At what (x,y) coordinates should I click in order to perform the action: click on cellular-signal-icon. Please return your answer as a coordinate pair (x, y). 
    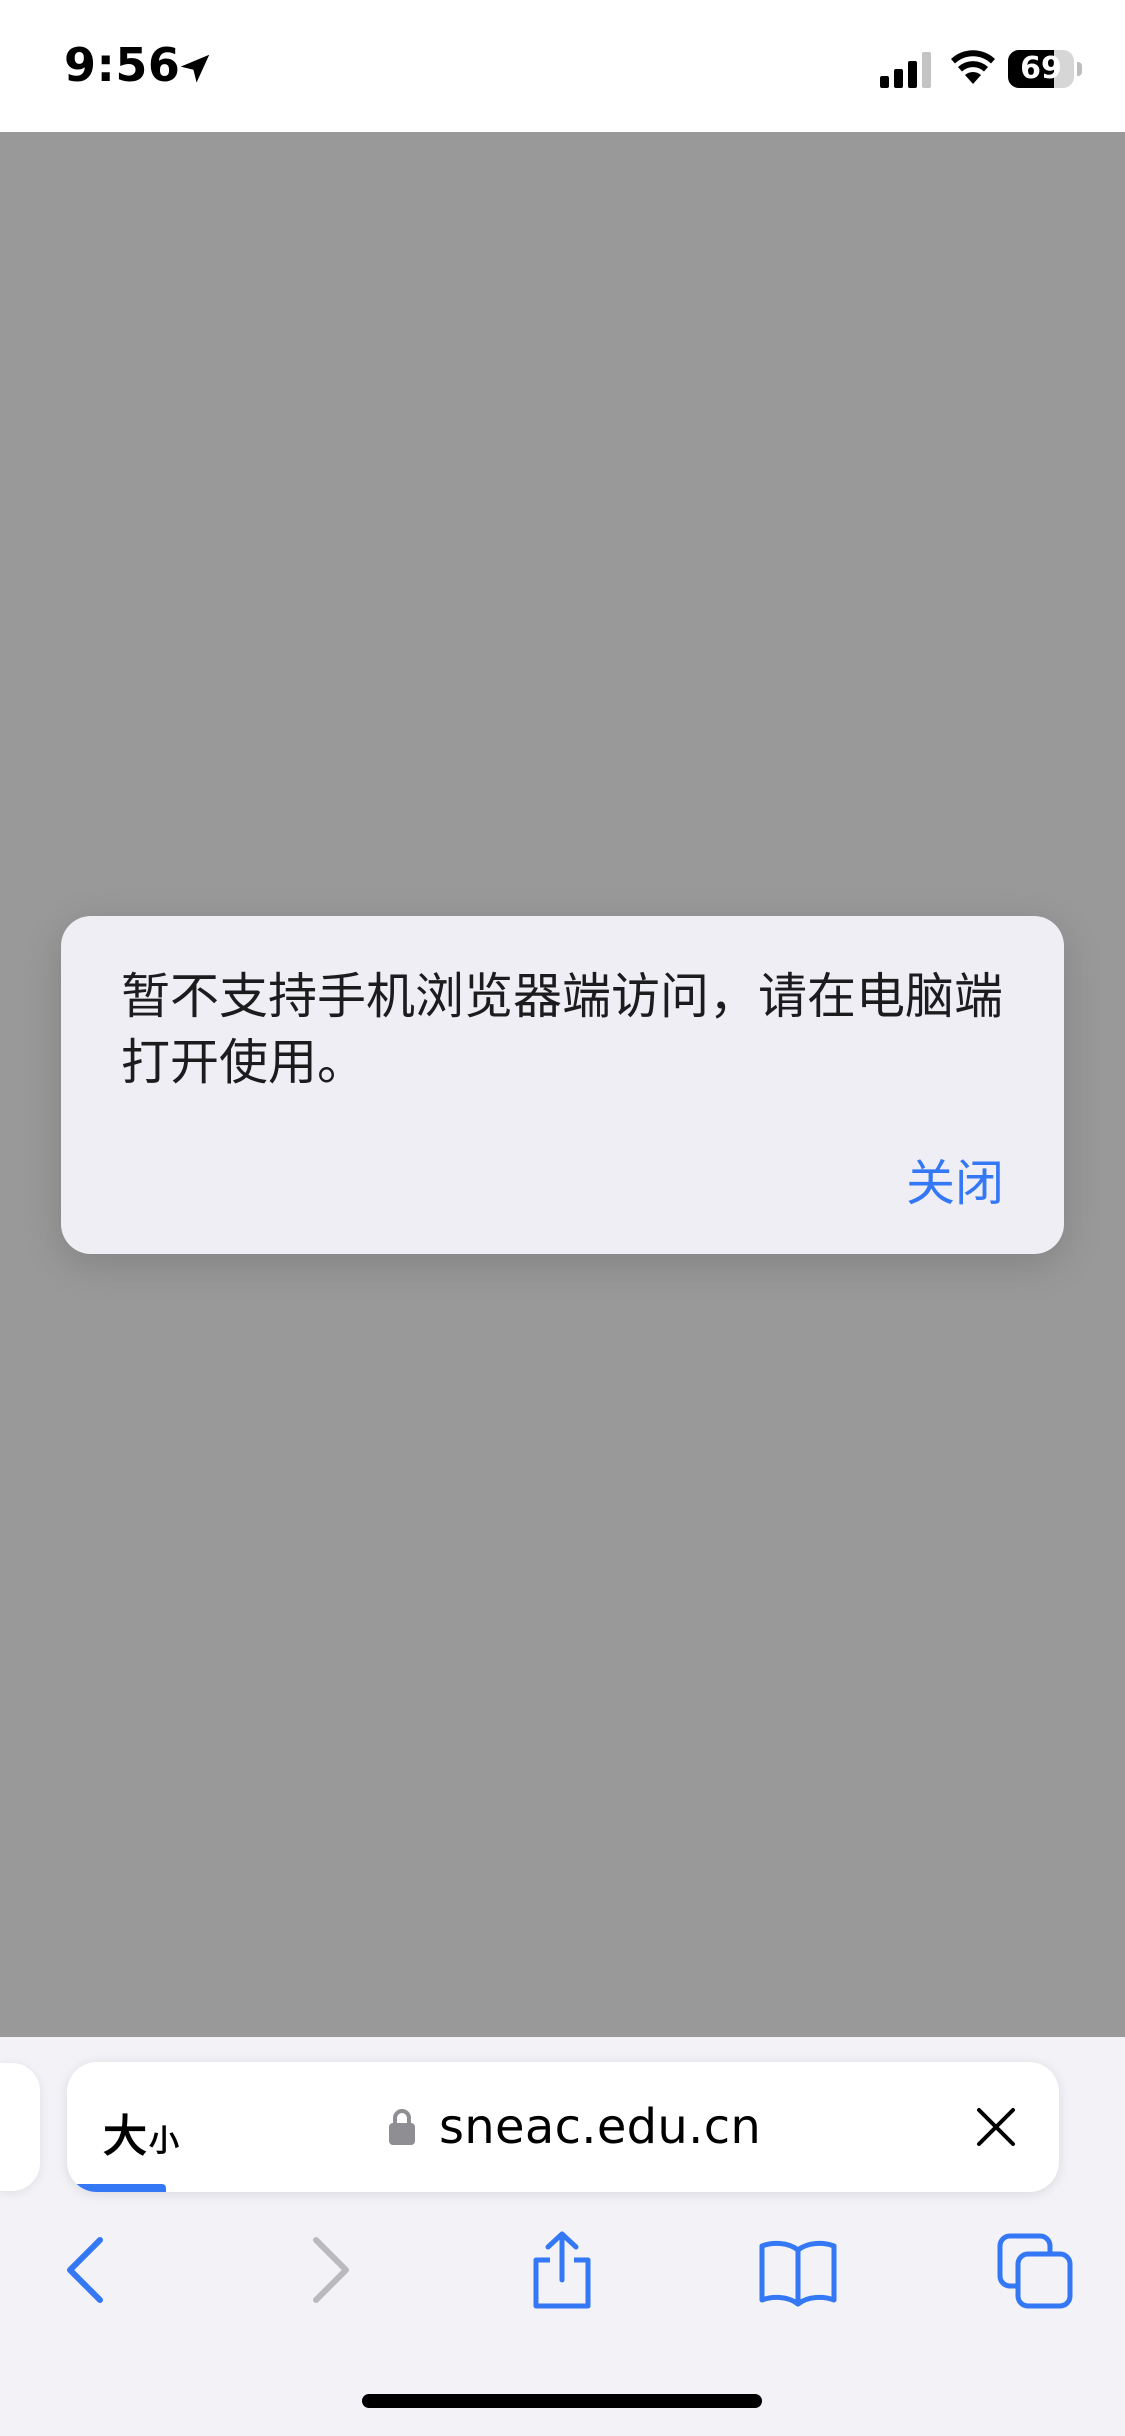
    Looking at the image, I should click on (905, 70).